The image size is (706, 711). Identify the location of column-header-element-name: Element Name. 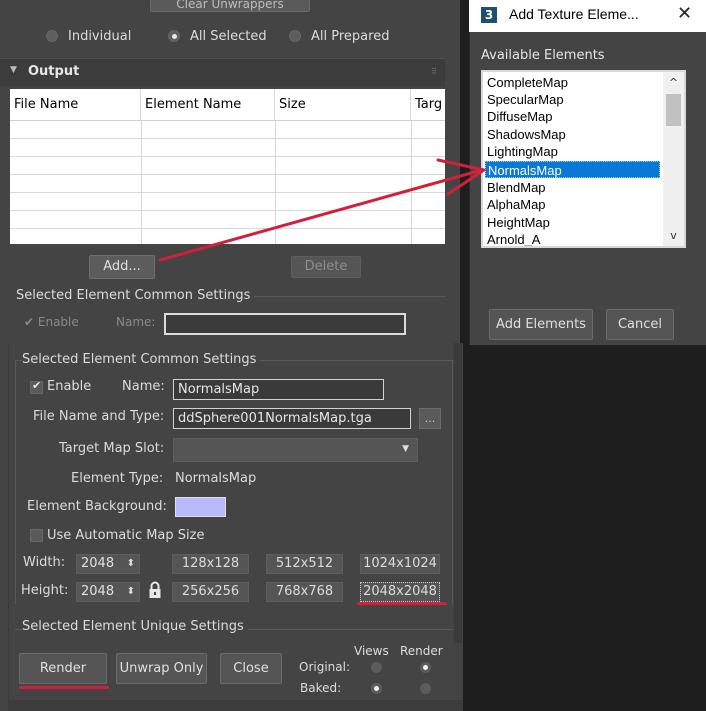
(208, 105).